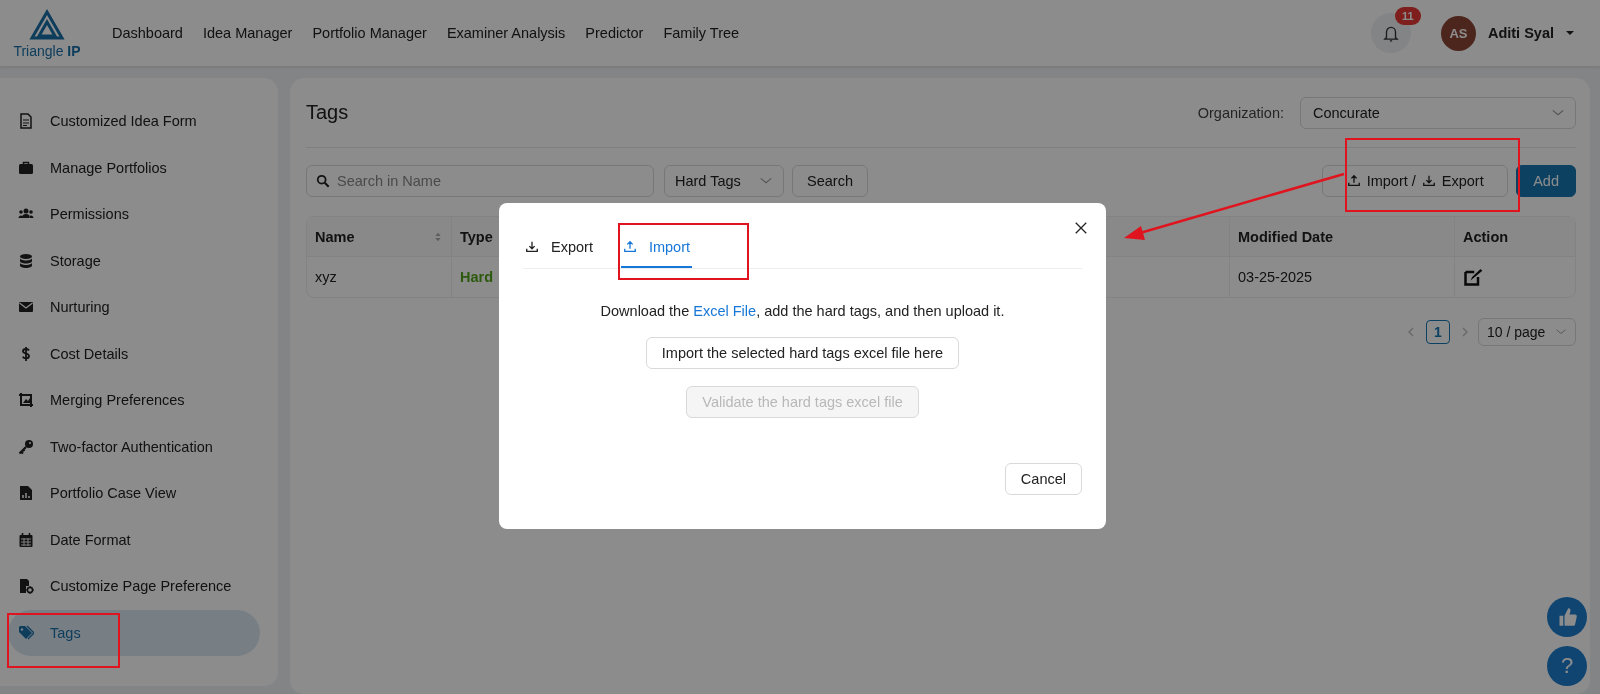  What do you see at coordinates (724, 181) in the screenshot?
I see `tag-type-select: Hard Tags` at bounding box center [724, 181].